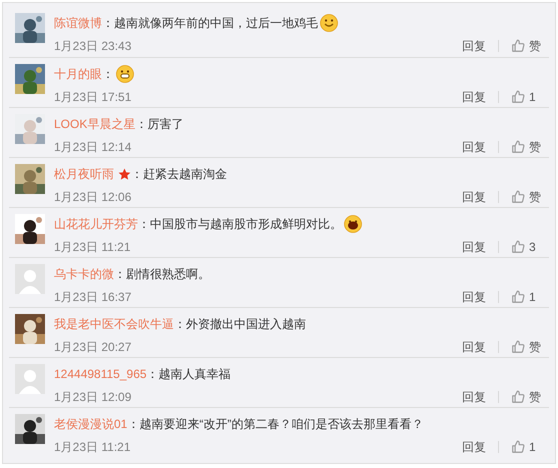 The width and height of the screenshot is (558, 468). I want to click on comment-time: 1月23日 12:09, so click(93, 397).